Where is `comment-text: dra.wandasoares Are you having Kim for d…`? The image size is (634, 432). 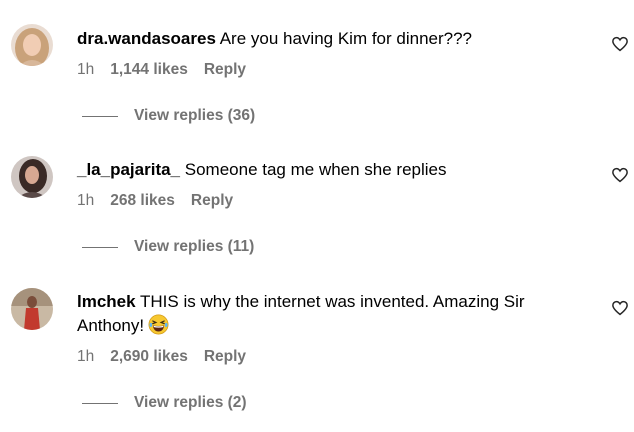
comment-text: dra.wandasoares Are you having Kim for d… is located at coordinates (274, 39).